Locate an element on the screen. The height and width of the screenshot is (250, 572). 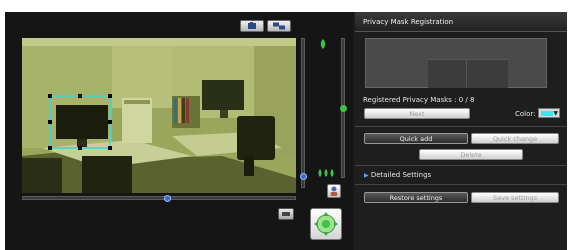
camera-capture-icon is located at coordinates (252, 25).